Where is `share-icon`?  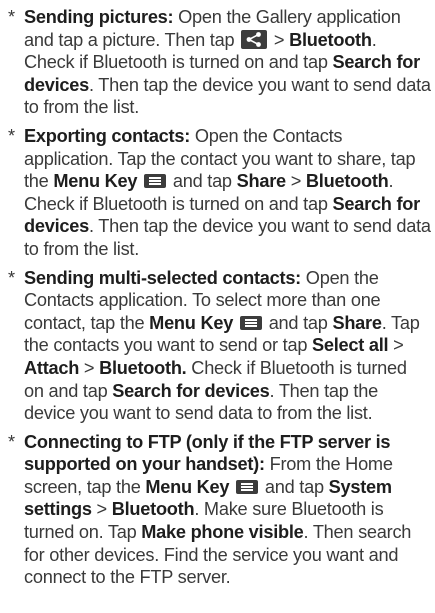
share-icon is located at coordinates (254, 39).